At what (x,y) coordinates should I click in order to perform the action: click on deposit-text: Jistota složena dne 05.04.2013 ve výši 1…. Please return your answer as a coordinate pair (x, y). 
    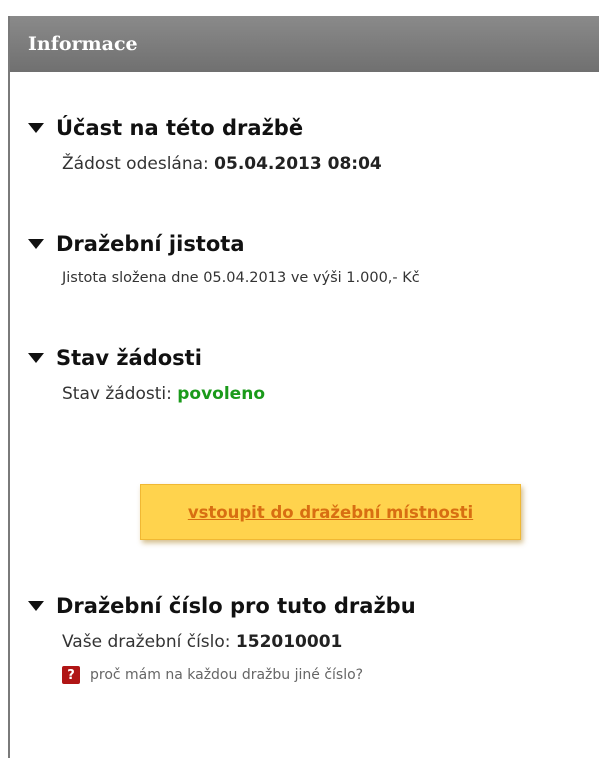
    Looking at the image, I should click on (241, 278).